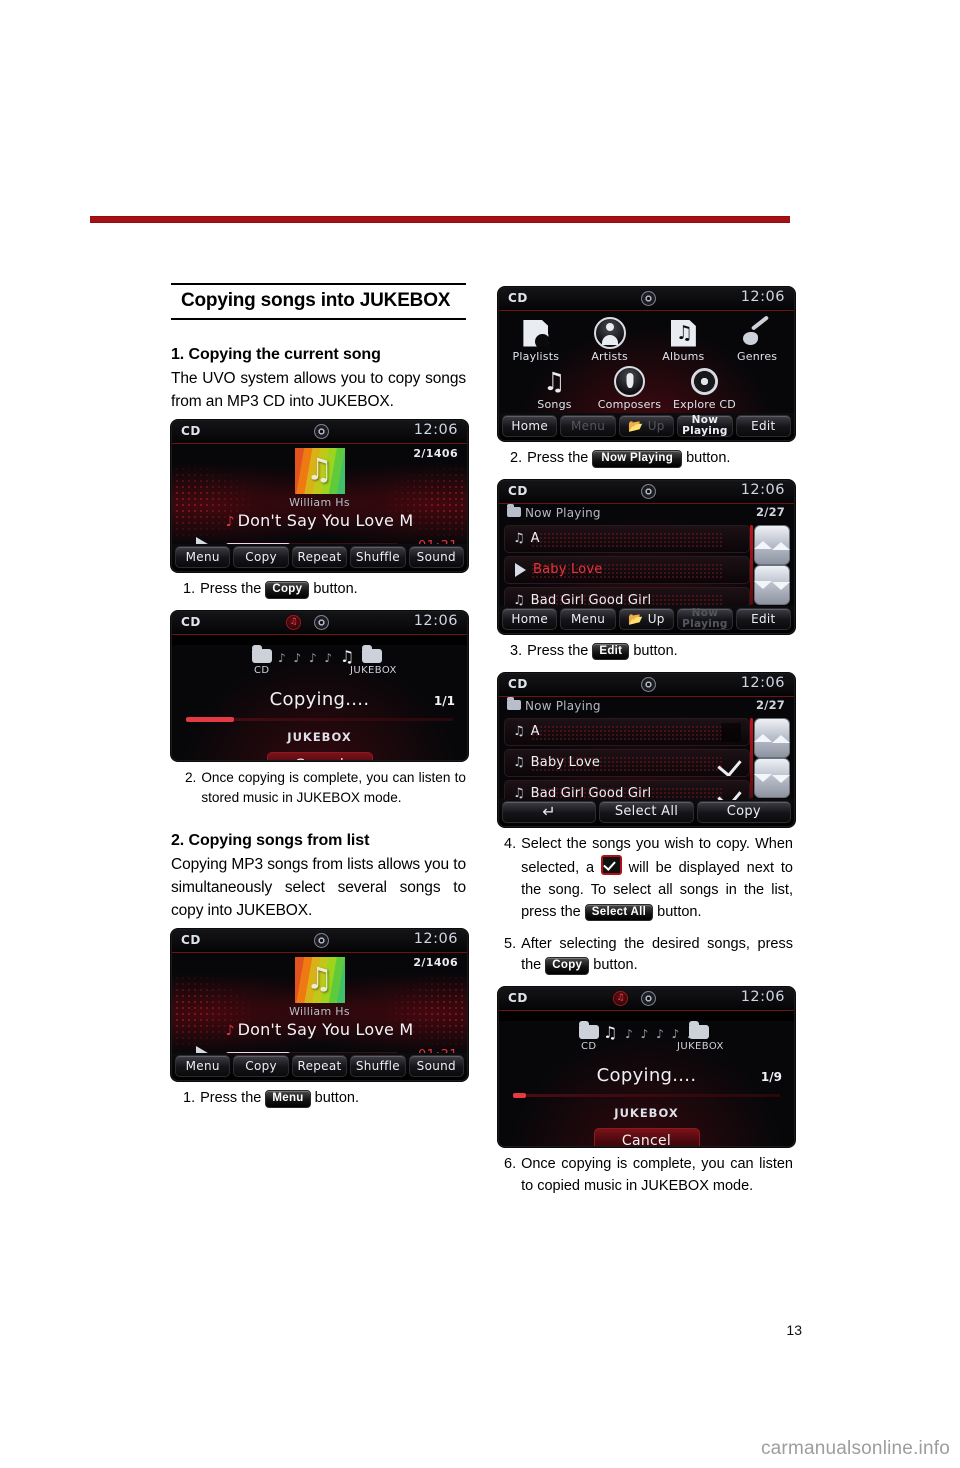  What do you see at coordinates (770, 704) in the screenshot?
I see `list-count: 2/27` at bounding box center [770, 704].